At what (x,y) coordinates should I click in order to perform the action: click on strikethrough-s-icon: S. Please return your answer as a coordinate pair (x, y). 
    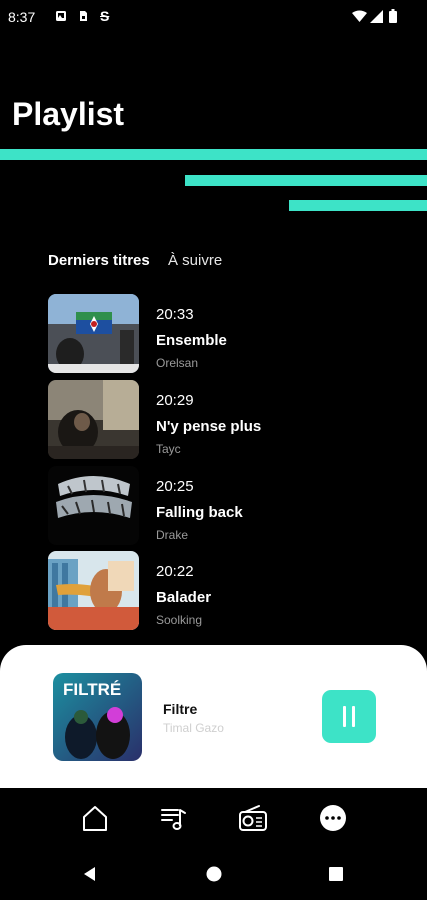
    Looking at the image, I should click on (105, 16).